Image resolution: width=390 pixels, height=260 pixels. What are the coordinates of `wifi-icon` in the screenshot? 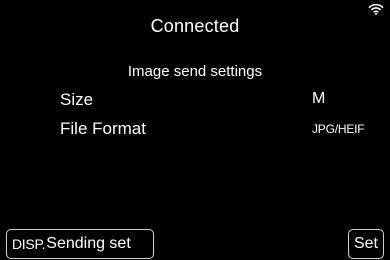 It's located at (376, 9).